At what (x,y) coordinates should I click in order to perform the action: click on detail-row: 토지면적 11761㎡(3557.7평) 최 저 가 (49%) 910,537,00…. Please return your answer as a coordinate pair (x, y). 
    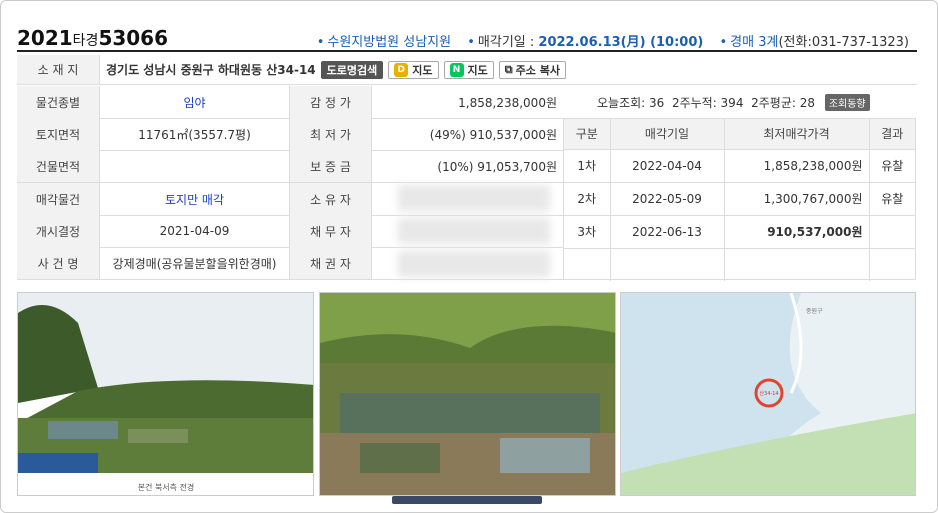
    Looking at the image, I should click on (290, 134).